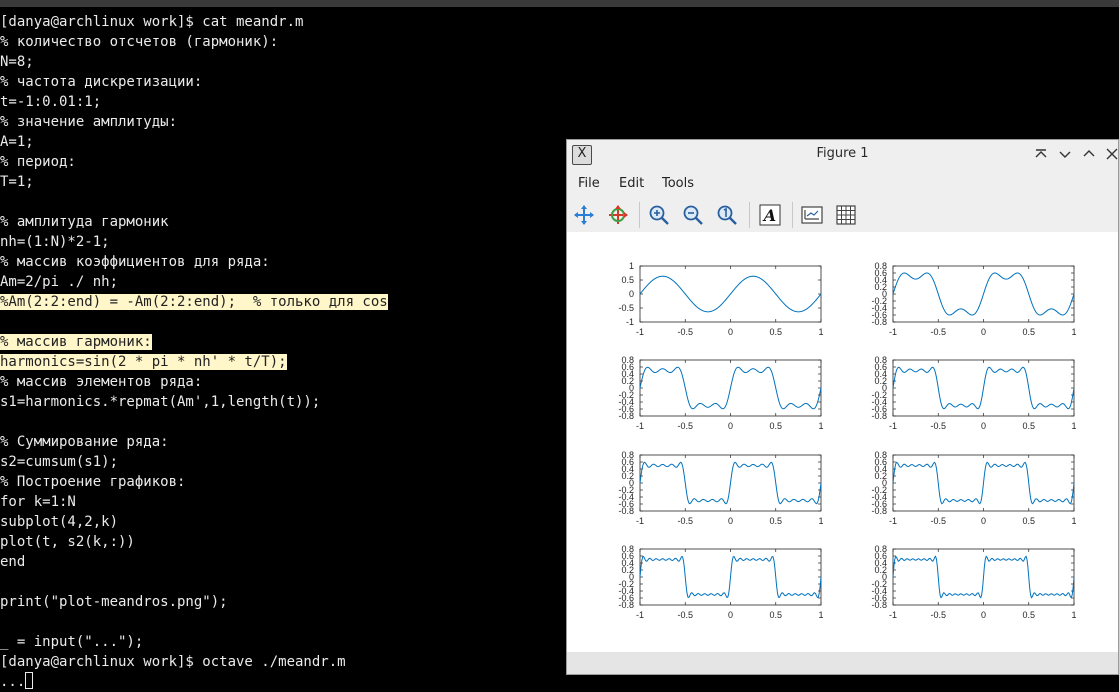 This screenshot has width=1119, height=692. I want to click on terminal-line-text: % значение амплитуды:, so click(89, 122).